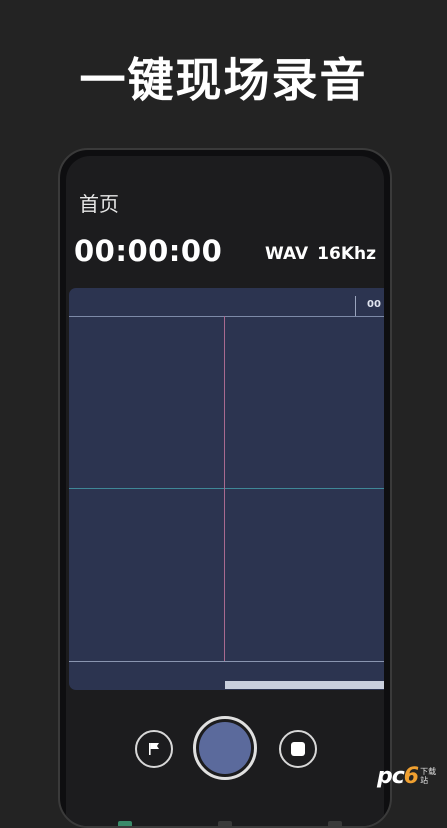 The height and width of the screenshot is (828, 447). Describe the element at coordinates (225, 820) in the screenshot. I see `bottom-nav-hint` at that location.